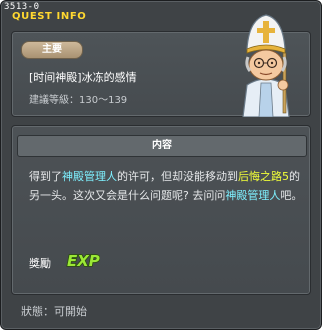 This screenshot has width=322, height=330. What do you see at coordinates (40, 263) in the screenshot?
I see `reward-label: 獎勵` at bounding box center [40, 263].